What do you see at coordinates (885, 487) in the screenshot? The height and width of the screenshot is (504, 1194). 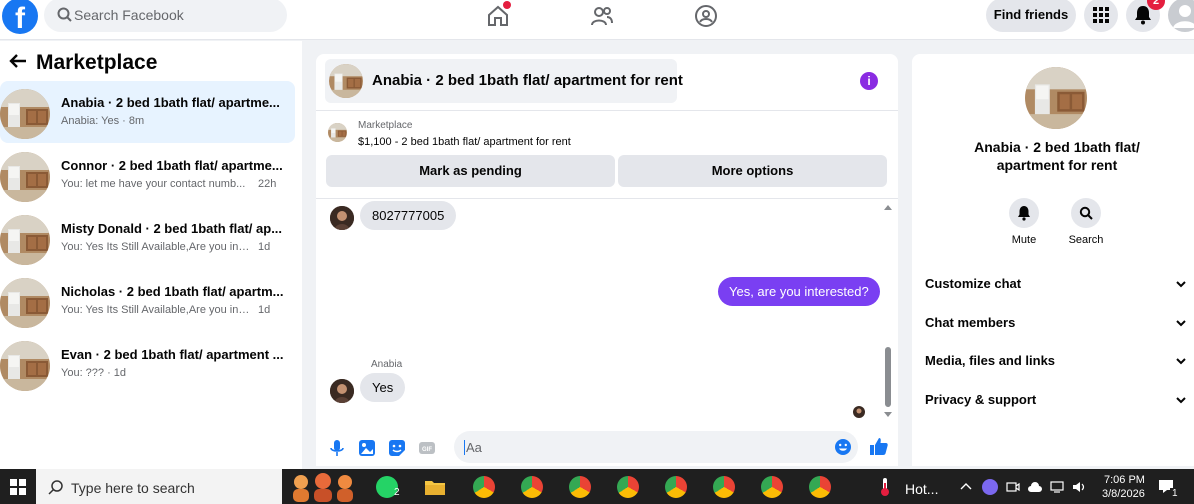 I see `thermometer-icon` at bounding box center [885, 487].